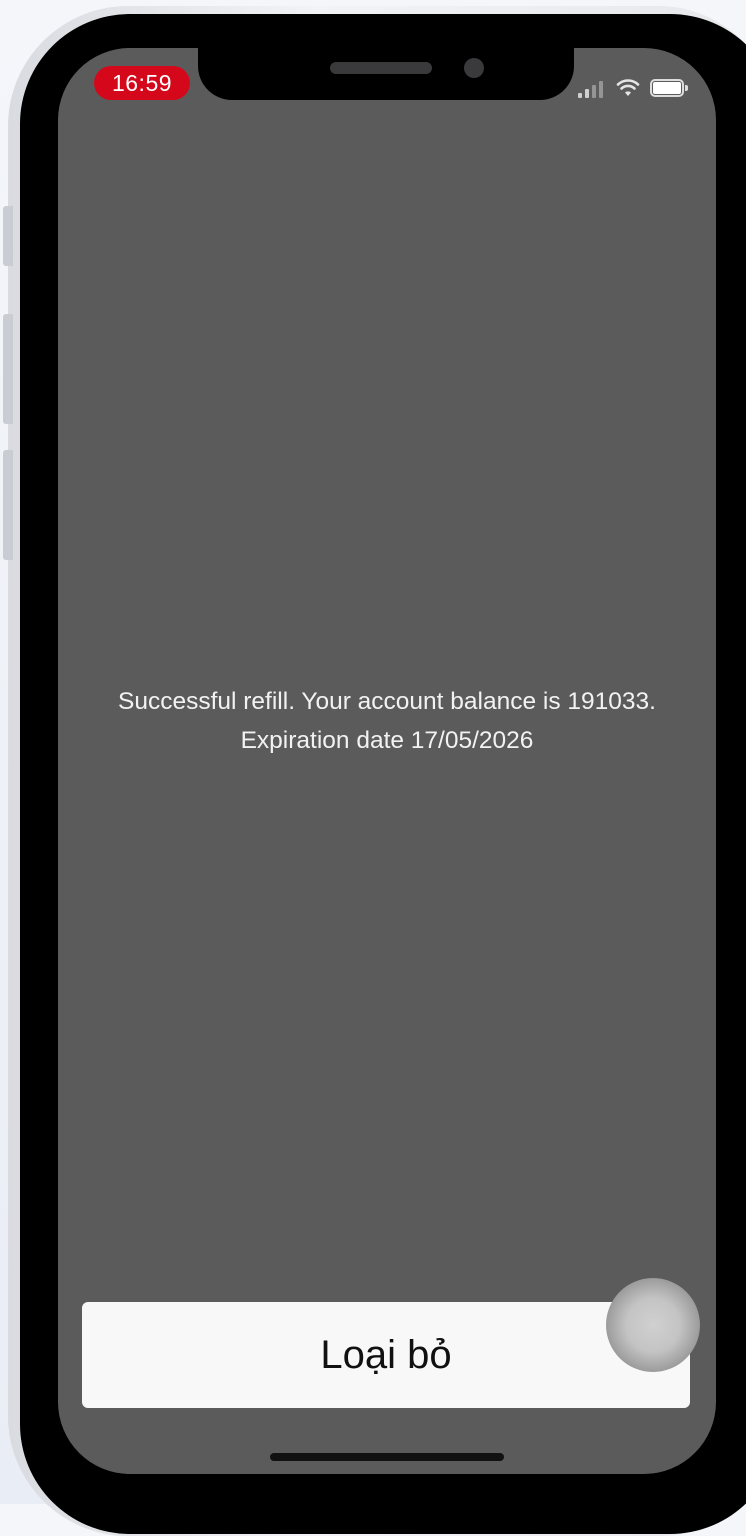 This screenshot has height=1536, width=746. Describe the element at coordinates (381, 68) in the screenshot. I see `speaker-grille` at that location.